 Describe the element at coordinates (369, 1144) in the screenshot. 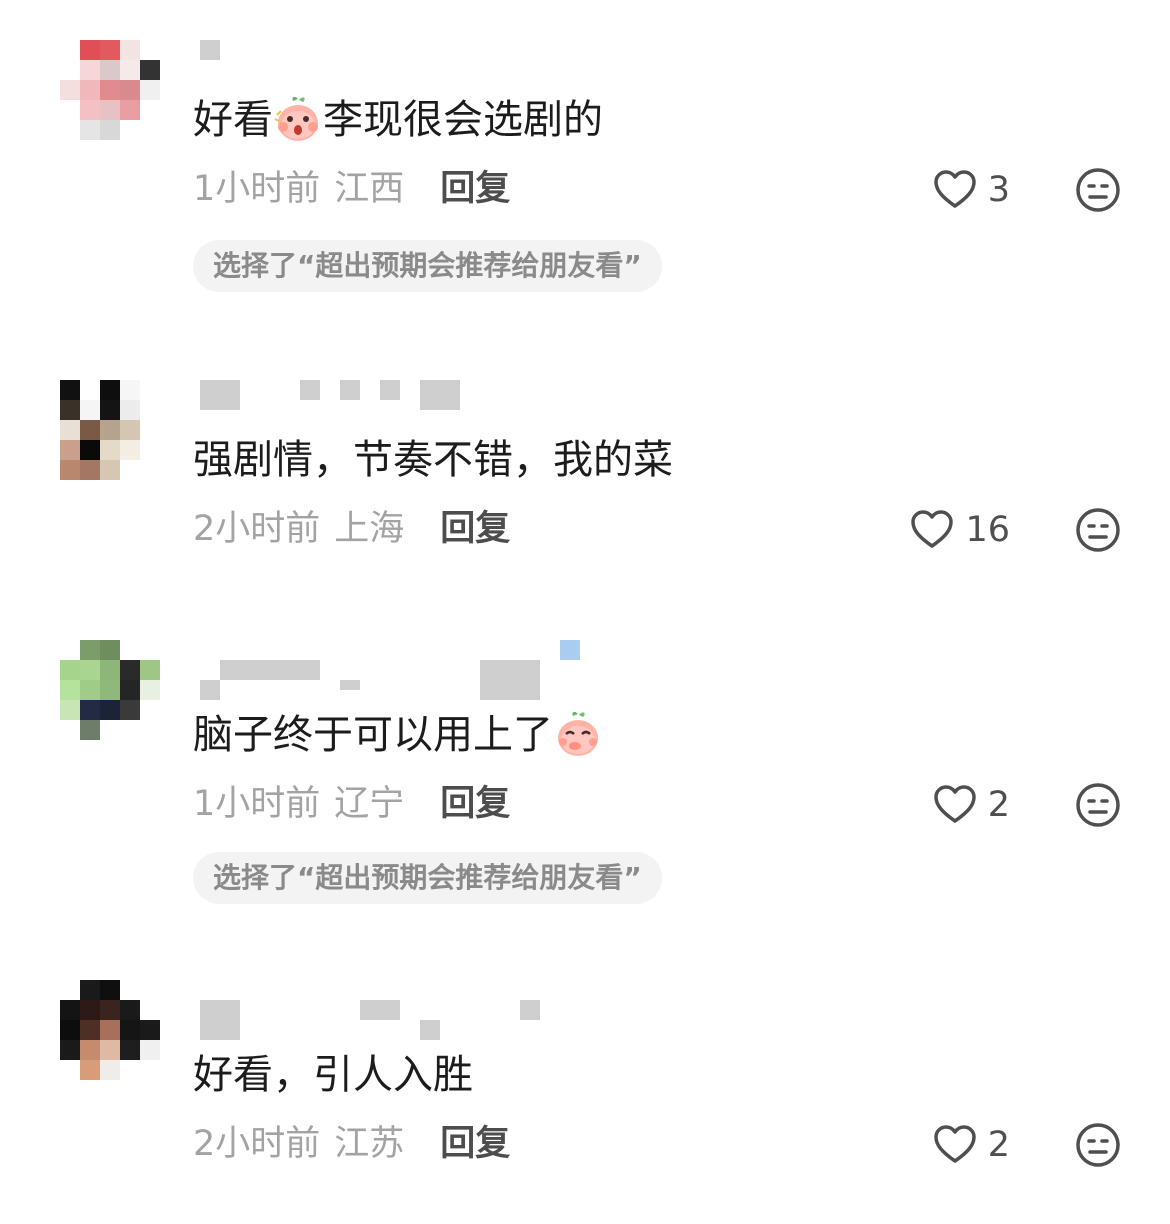

I see `comment-location: 江苏` at that location.